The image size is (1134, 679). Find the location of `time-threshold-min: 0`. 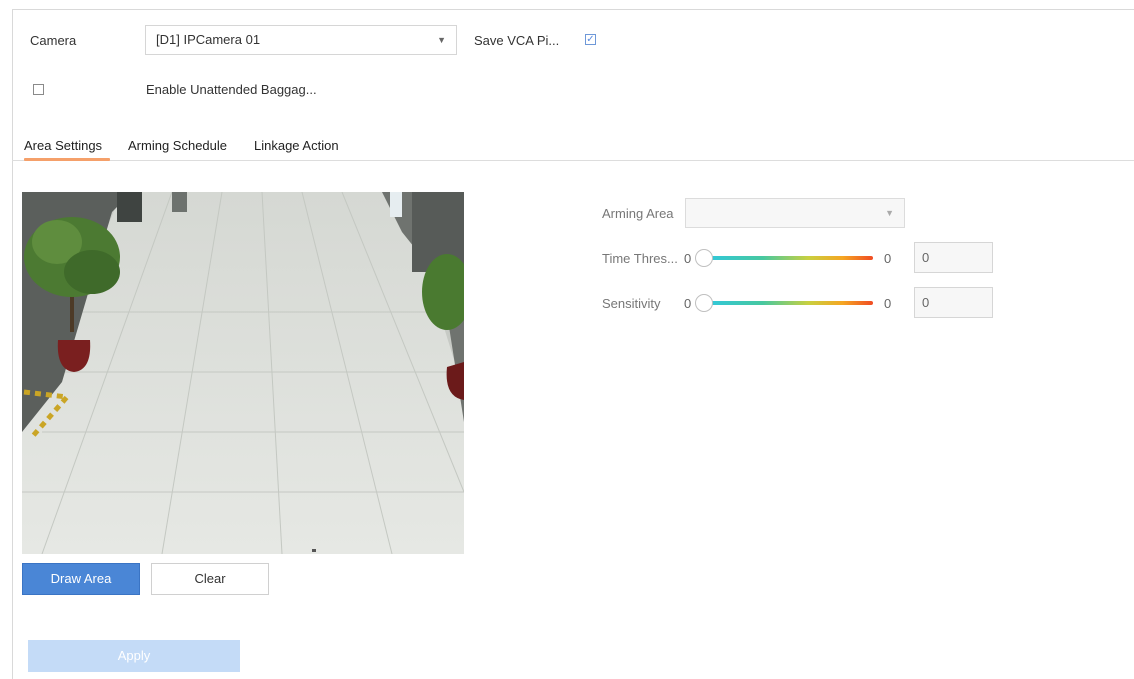

time-threshold-min: 0 is located at coordinates (688, 258).